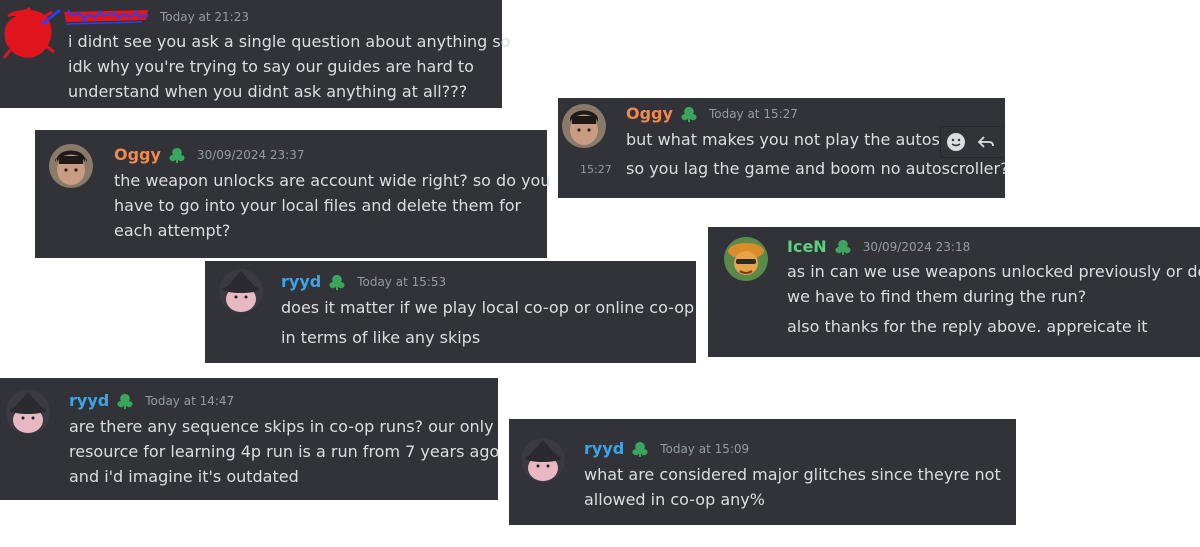  Describe the element at coordinates (204, 17) in the screenshot. I see `timestamp: Today at 21:23` at that location.